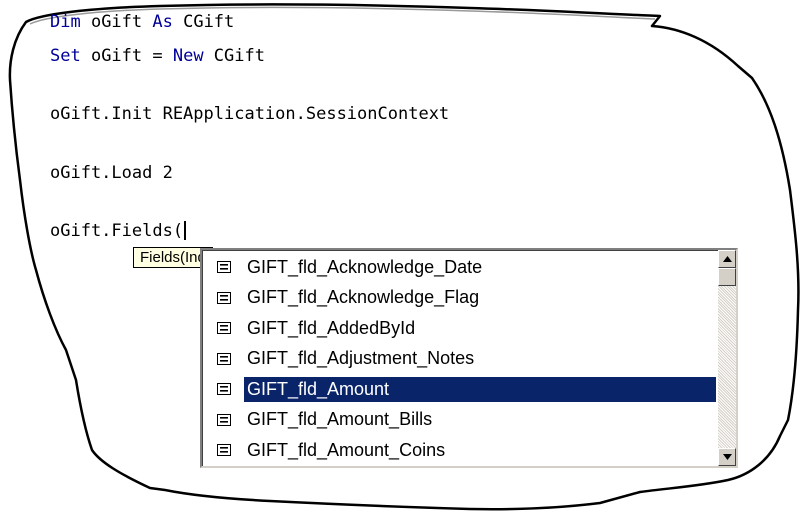  I want to click on list-item-selected: GIFT_fld_Amount, so click(460, 389).